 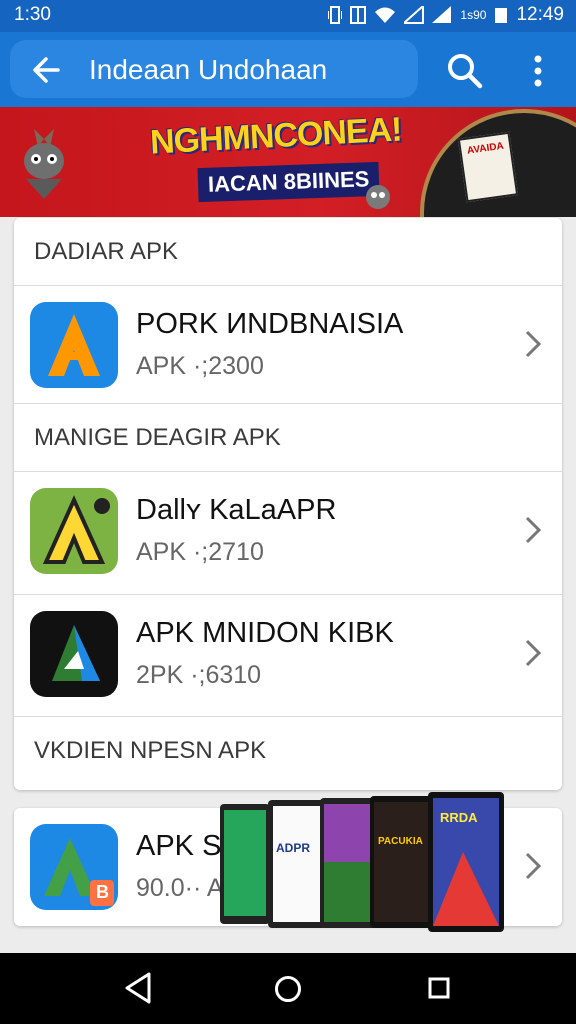 I want to click on creature-illustration, so click(x=44, y=164).